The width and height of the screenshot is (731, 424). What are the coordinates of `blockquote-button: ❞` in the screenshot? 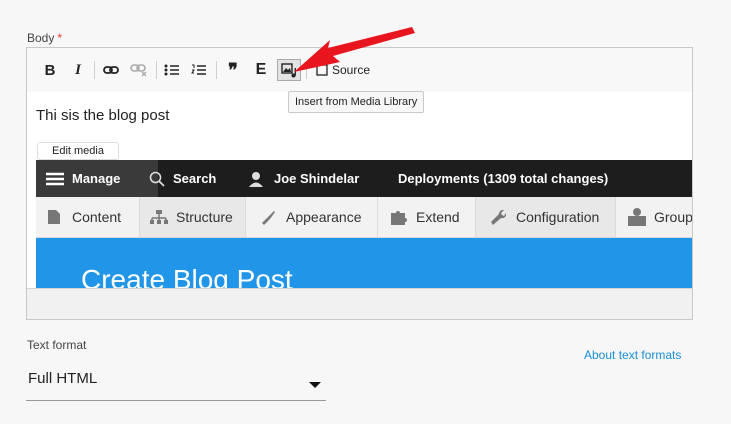 It's located at (233, 70).